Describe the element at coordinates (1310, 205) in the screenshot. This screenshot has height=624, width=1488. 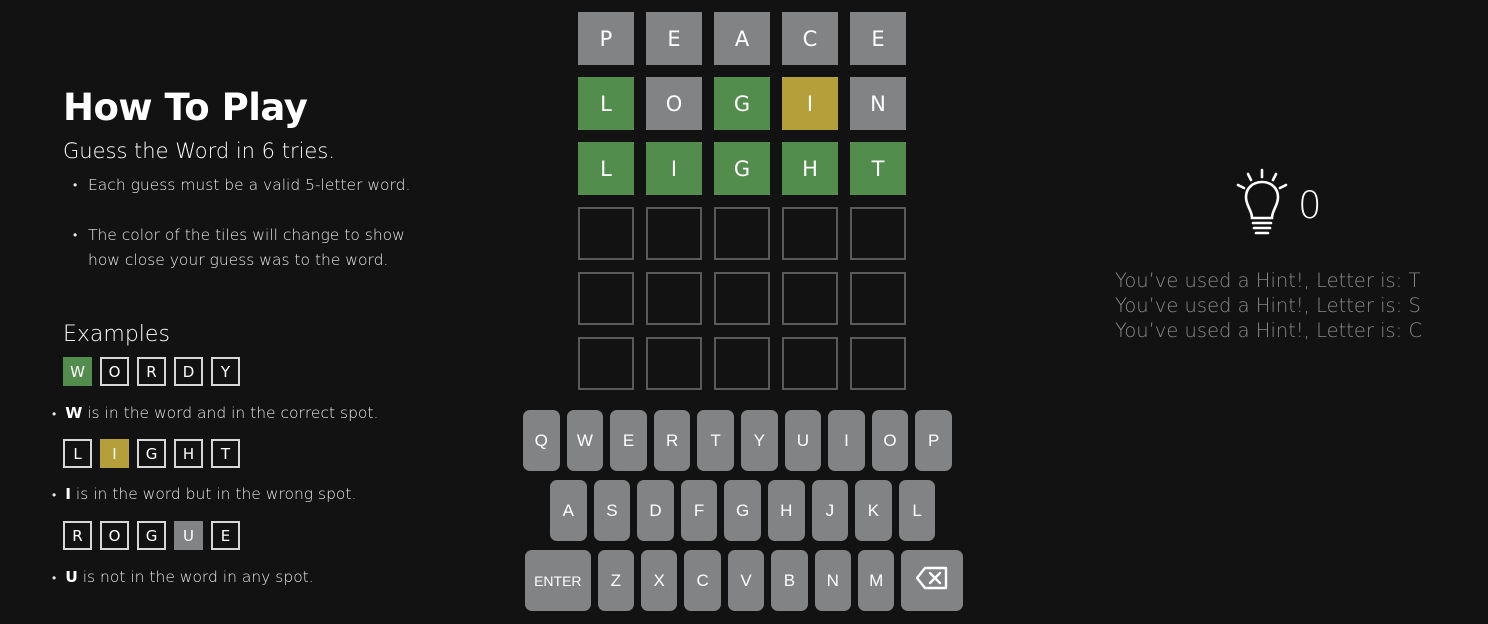
I see `hint-count: 0` at that location.